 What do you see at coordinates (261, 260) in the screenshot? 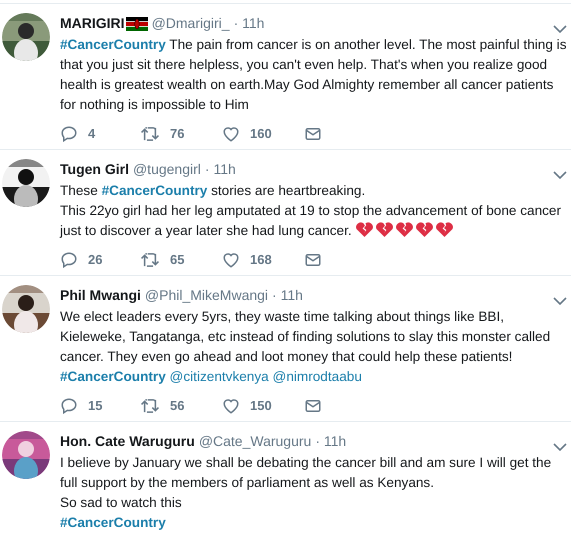
I see `action-count: 168` at bounding box center [261, 260].